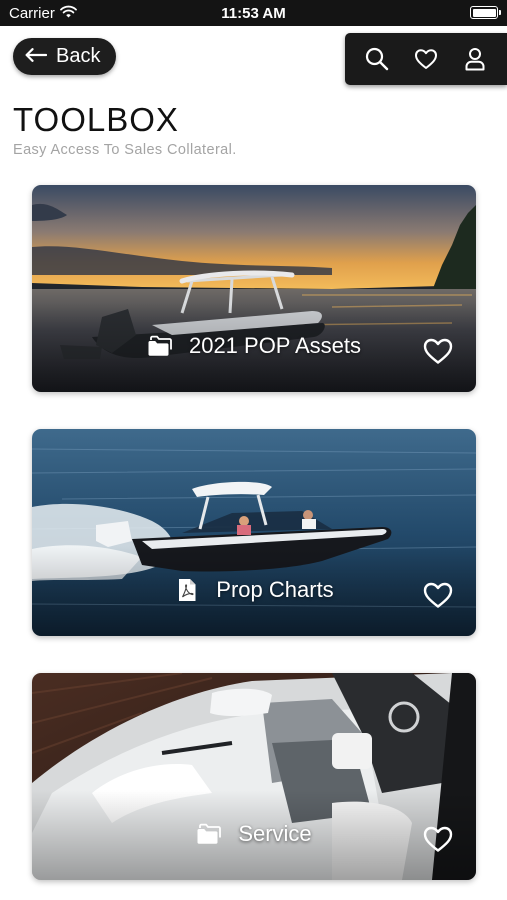 The width and height of the screenshot is (507, 900). What do you see at coordinates (96, 119) in the screenshot?
I see `page-title: TOOLBOX` at bounding box center [96, 119].